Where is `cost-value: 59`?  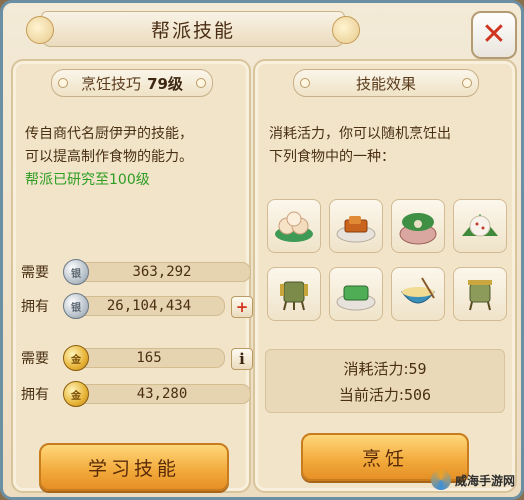
cost-value: 59 is located at coordinates (417, 369).